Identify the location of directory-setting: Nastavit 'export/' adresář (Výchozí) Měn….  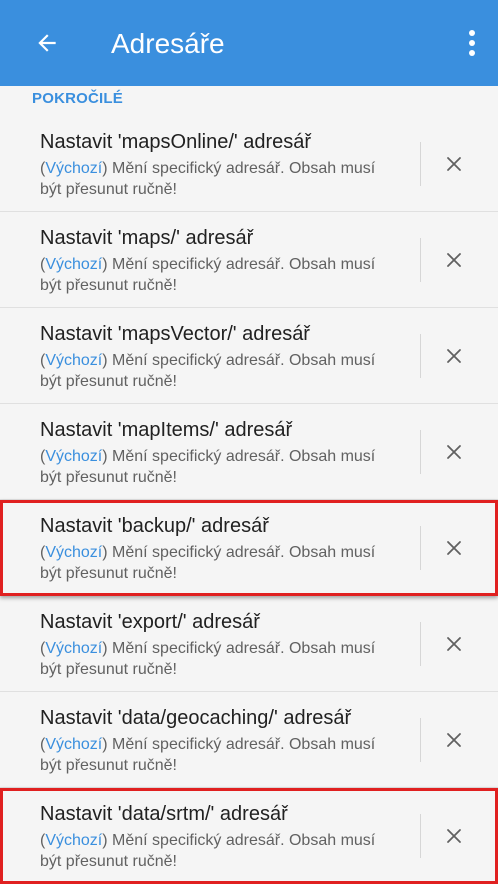
(220, 645).